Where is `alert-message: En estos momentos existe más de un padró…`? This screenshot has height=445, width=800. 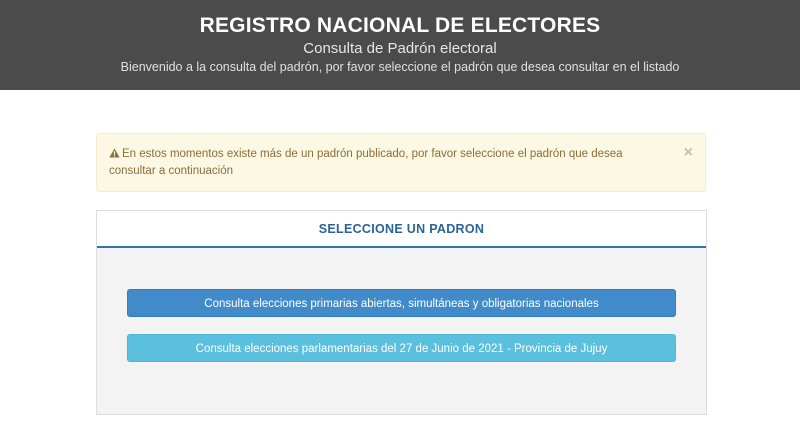
alert-message: En estos momentos existe más de un padró… is located at coordinates (366, 162).